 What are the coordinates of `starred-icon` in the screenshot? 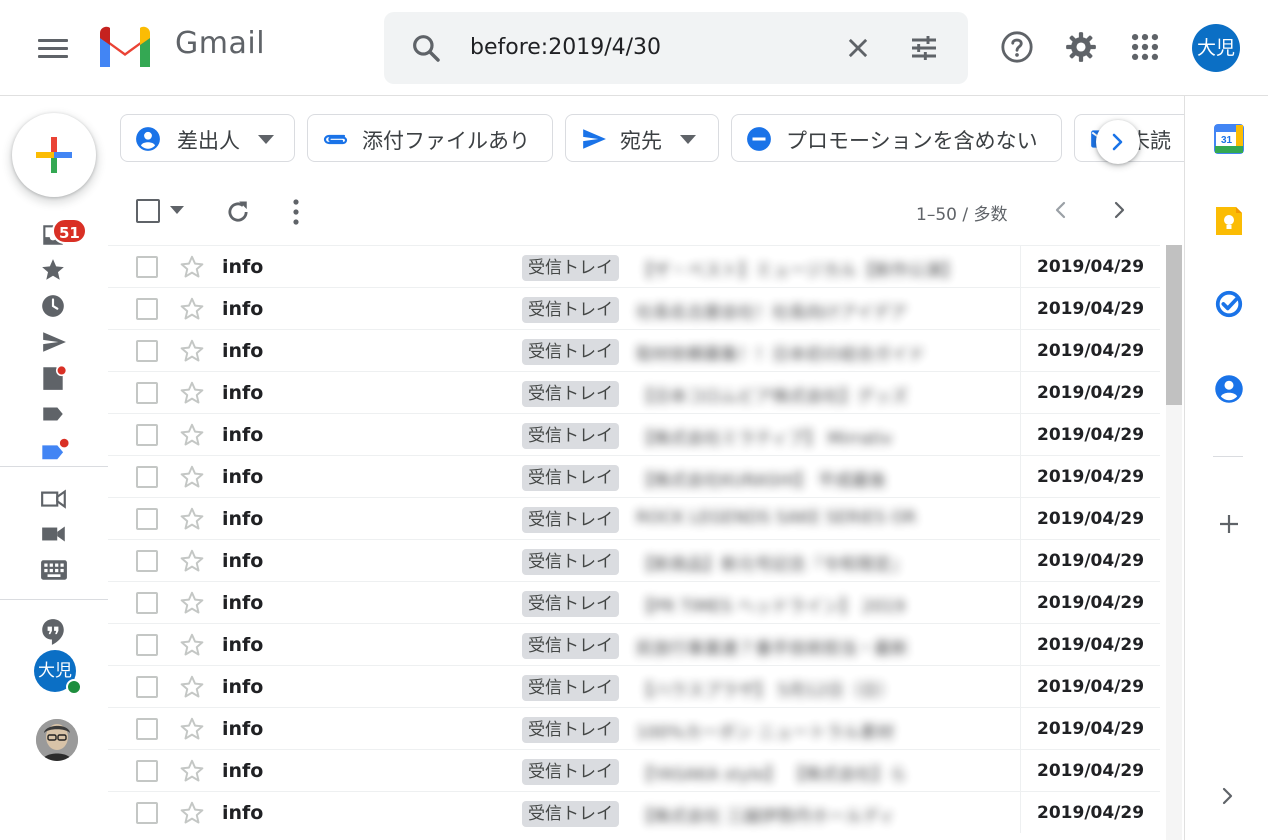 It's located at (53, 270).